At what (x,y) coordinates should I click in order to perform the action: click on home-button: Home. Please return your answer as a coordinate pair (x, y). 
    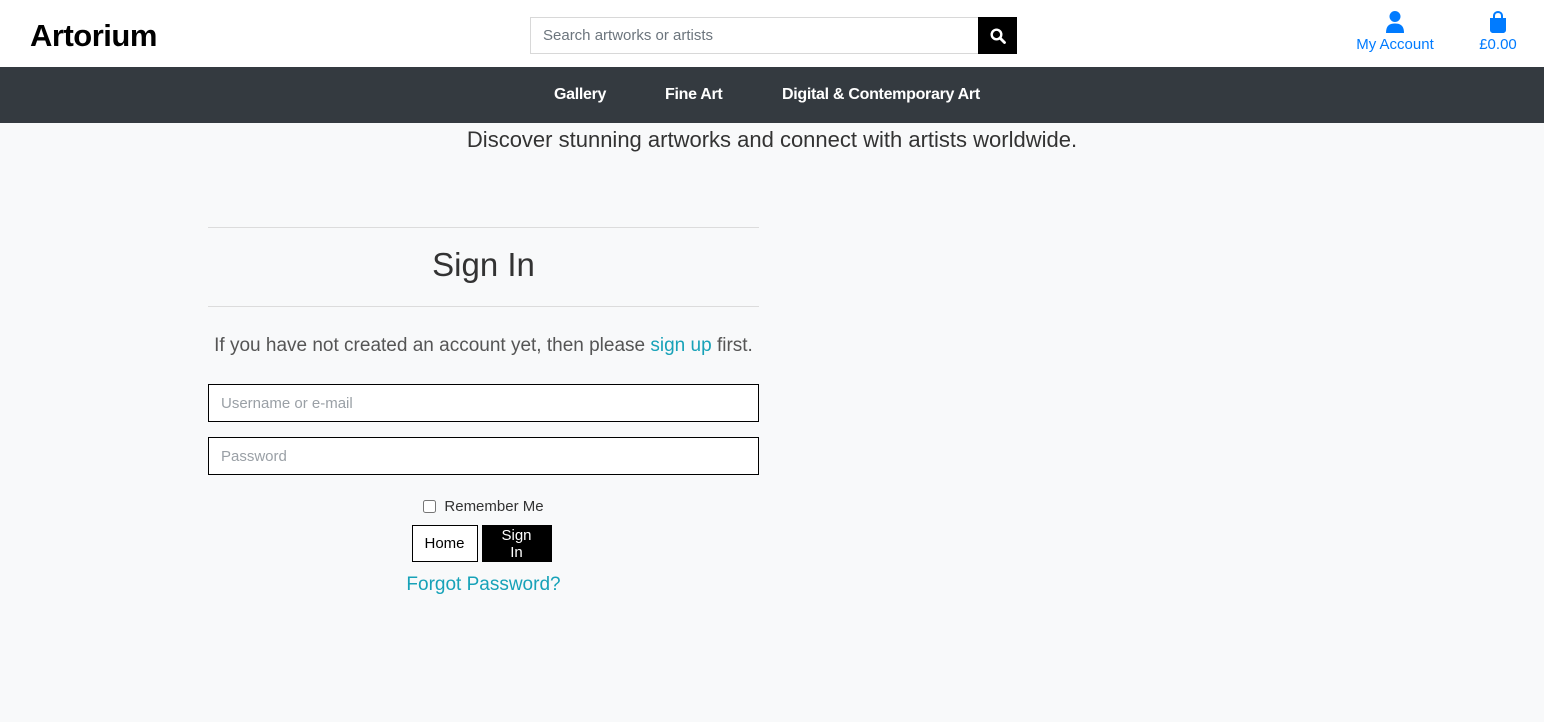
    Looking at the image, I should click on (444, 543).